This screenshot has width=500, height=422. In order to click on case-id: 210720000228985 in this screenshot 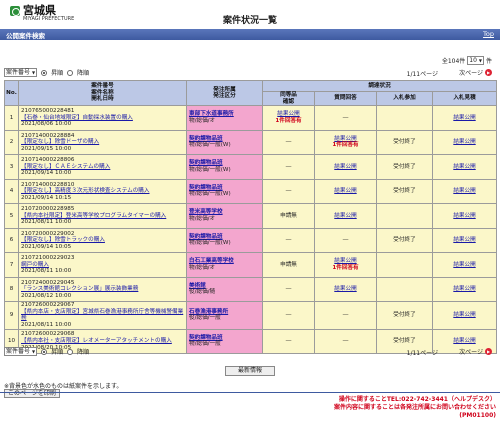, I will do `click(48, 209)`.